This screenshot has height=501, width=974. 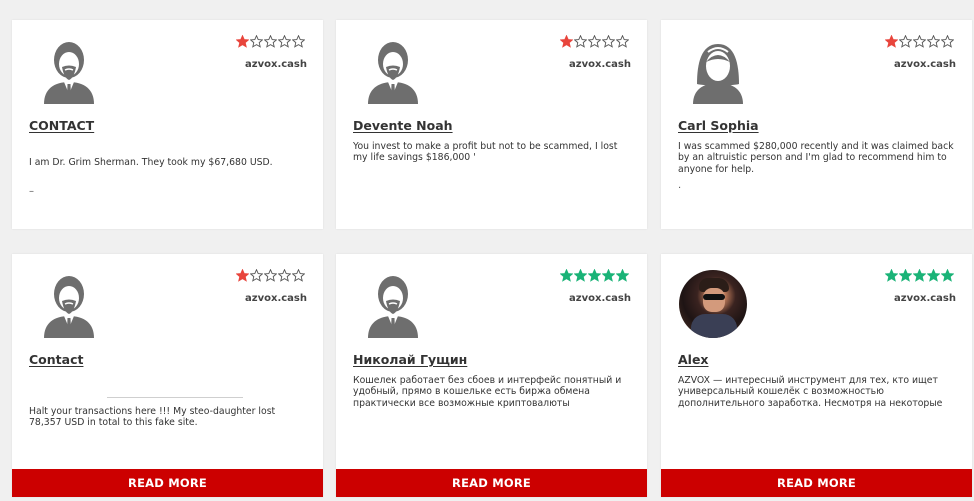 I want to click on reviewer-name-link: Devente Noah, so click(x=403, y=125).